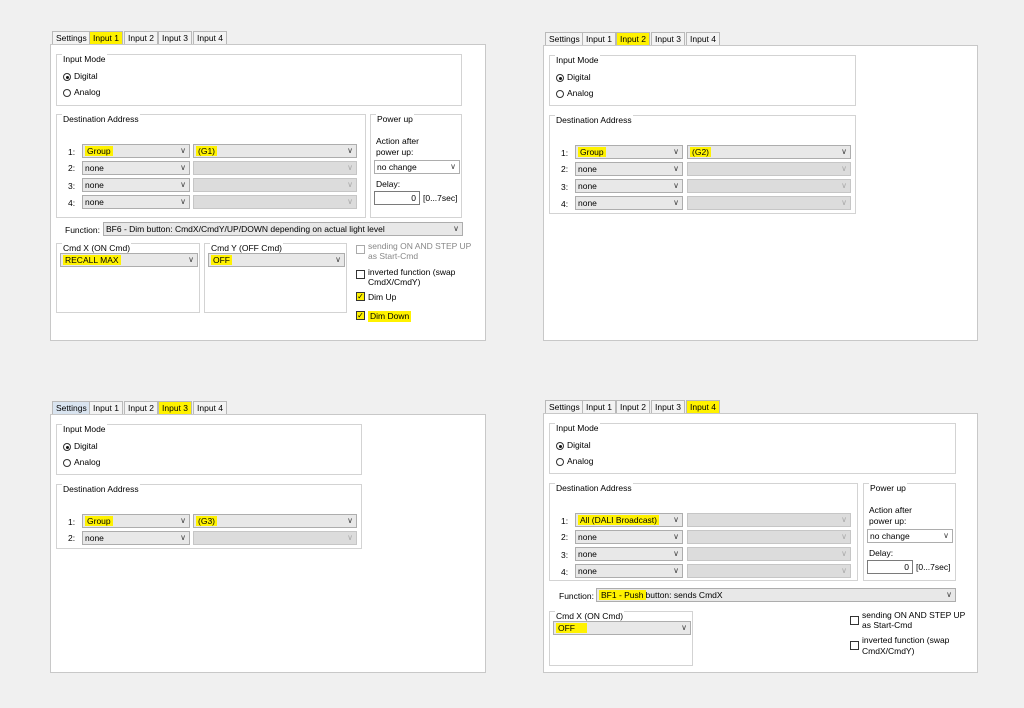 The width and height of the screenshot is (1024, 708). Describe the element at coordinates (390, 316) in the screenshot. I see `dim-down-label: Dim Down` at that location.